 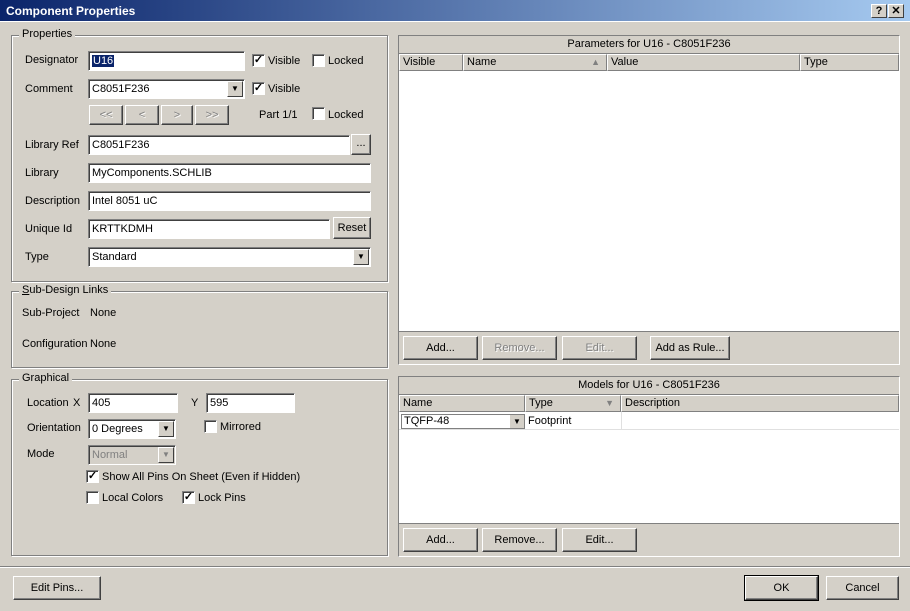 What do you see at coordinates (65, 290) in the screenshot?
I see `sub-design-group-label: Sub-Design Links` at bounding box center [65, 290].